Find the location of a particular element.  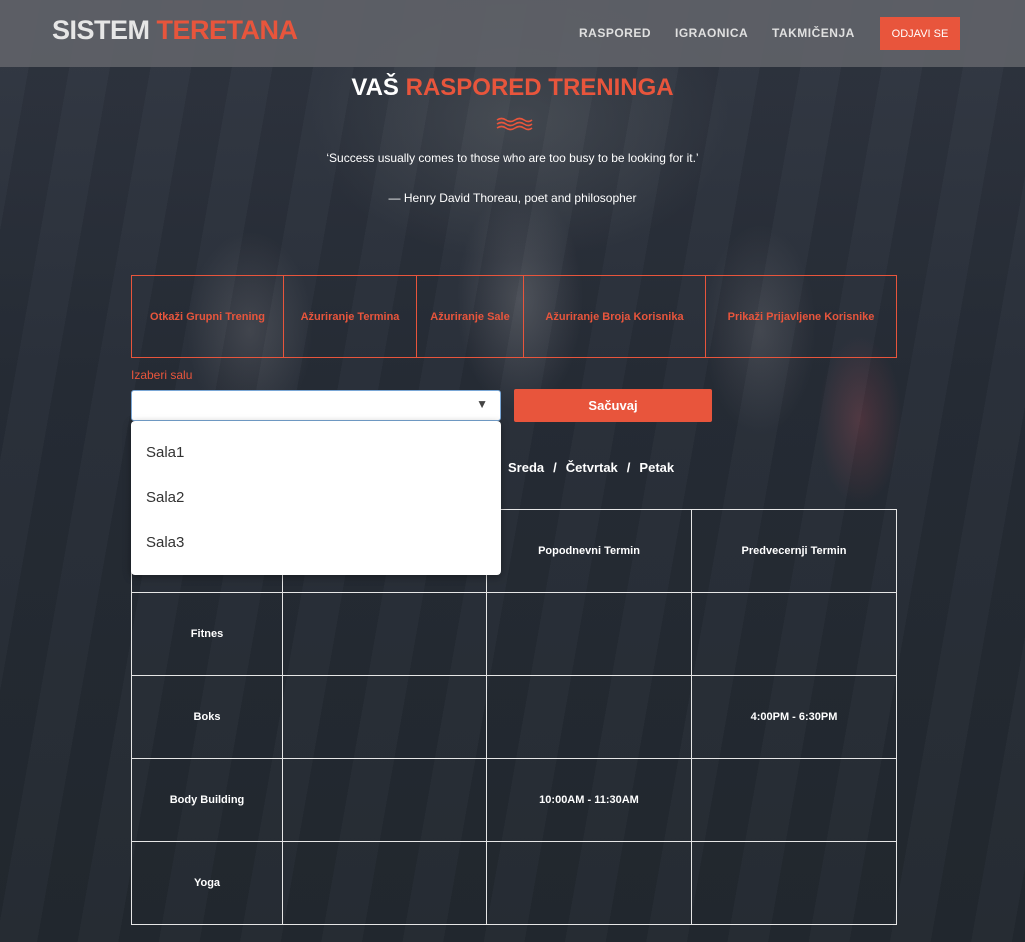

update-user-count-button: Ažuriranje Broja Korisnika is located at coordinates (615, 316).